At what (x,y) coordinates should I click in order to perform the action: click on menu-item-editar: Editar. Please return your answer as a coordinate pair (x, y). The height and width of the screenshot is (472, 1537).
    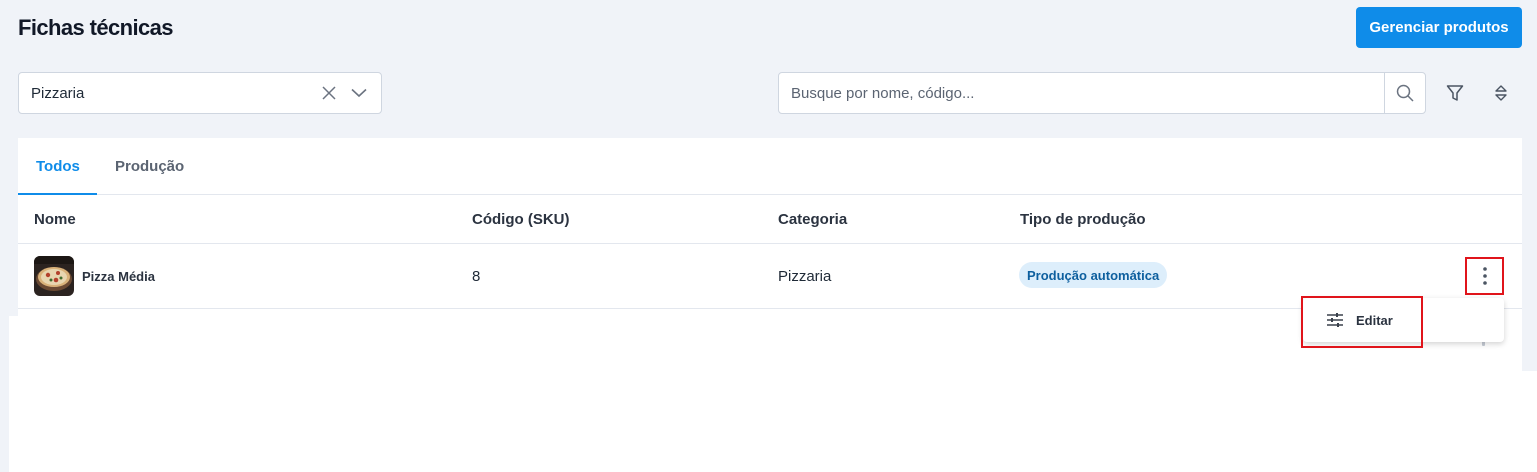
    Looking at the image, I should click on (1403, 320).